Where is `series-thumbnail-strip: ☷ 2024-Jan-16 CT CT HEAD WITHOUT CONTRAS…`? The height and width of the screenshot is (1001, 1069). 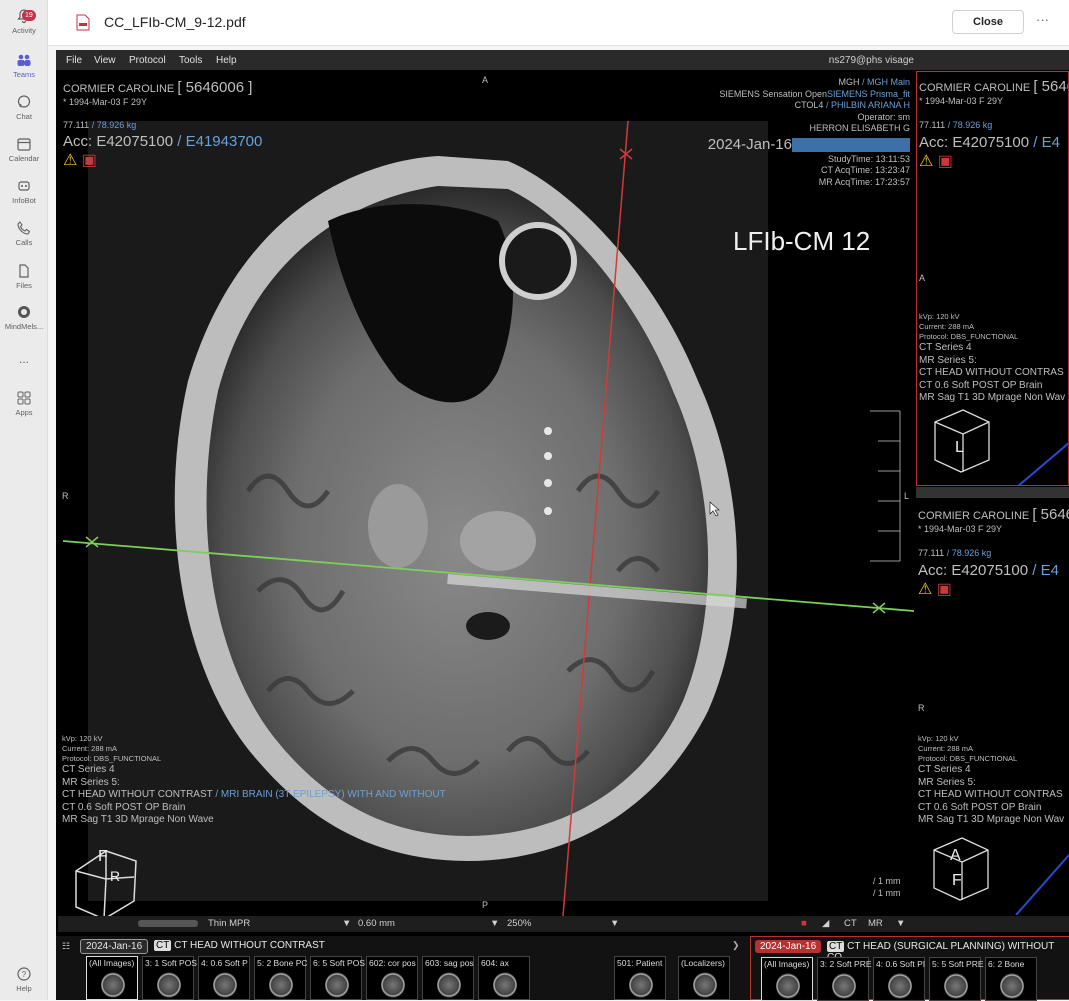 series-thumbnail-strip: ☷ 2024-Jan-16 CT CT HEAD WITHOUT CONTRAS… is located at coordinates (562, 968).